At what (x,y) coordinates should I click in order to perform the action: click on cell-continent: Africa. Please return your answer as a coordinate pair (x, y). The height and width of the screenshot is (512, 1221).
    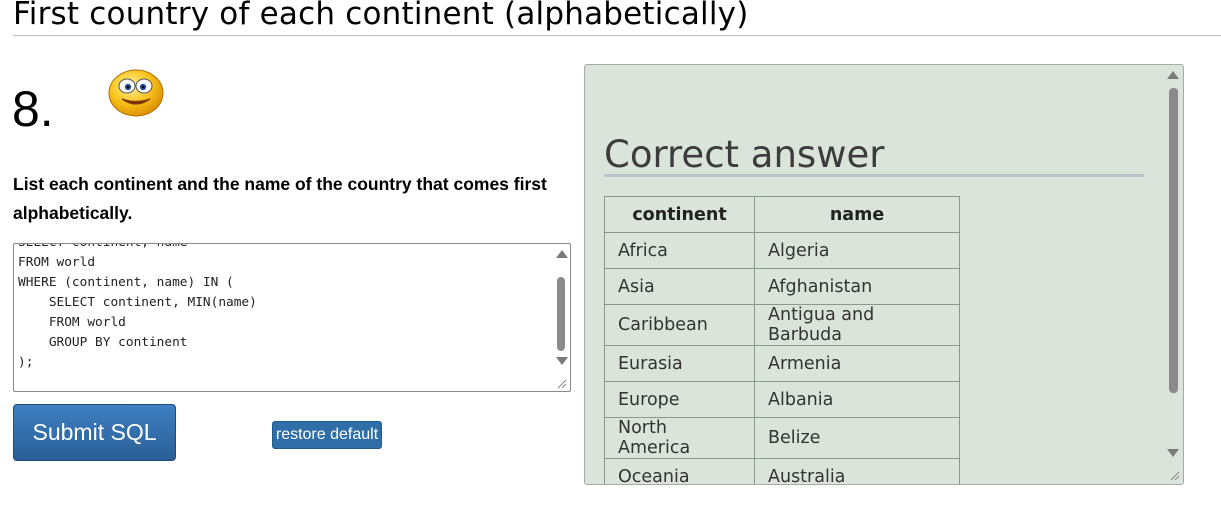
    Looking at the image, I should click on (679, 250).